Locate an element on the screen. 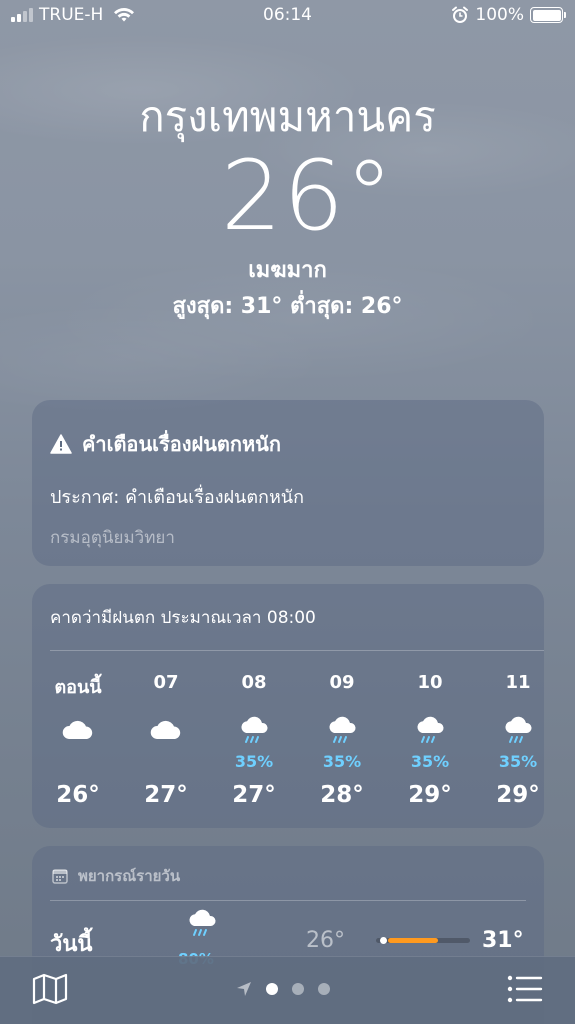  hour-label: 10 is located at coordinates (430, 682).